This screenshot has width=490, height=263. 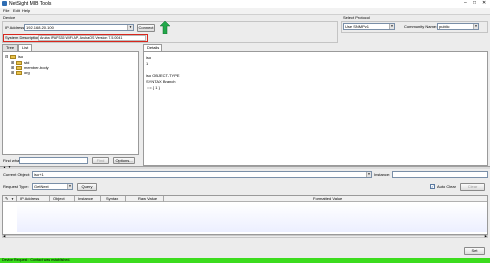 What do you see at coordinates (23, 37) in the screenshot?
I see `system-description-label: System Description:` at bounding box center [23, 37].